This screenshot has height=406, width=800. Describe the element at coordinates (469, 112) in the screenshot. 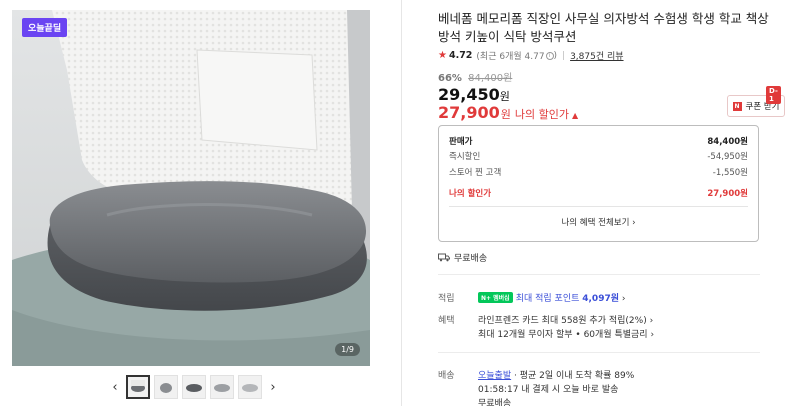

I see `my-discount-price: 27,900` at that location.